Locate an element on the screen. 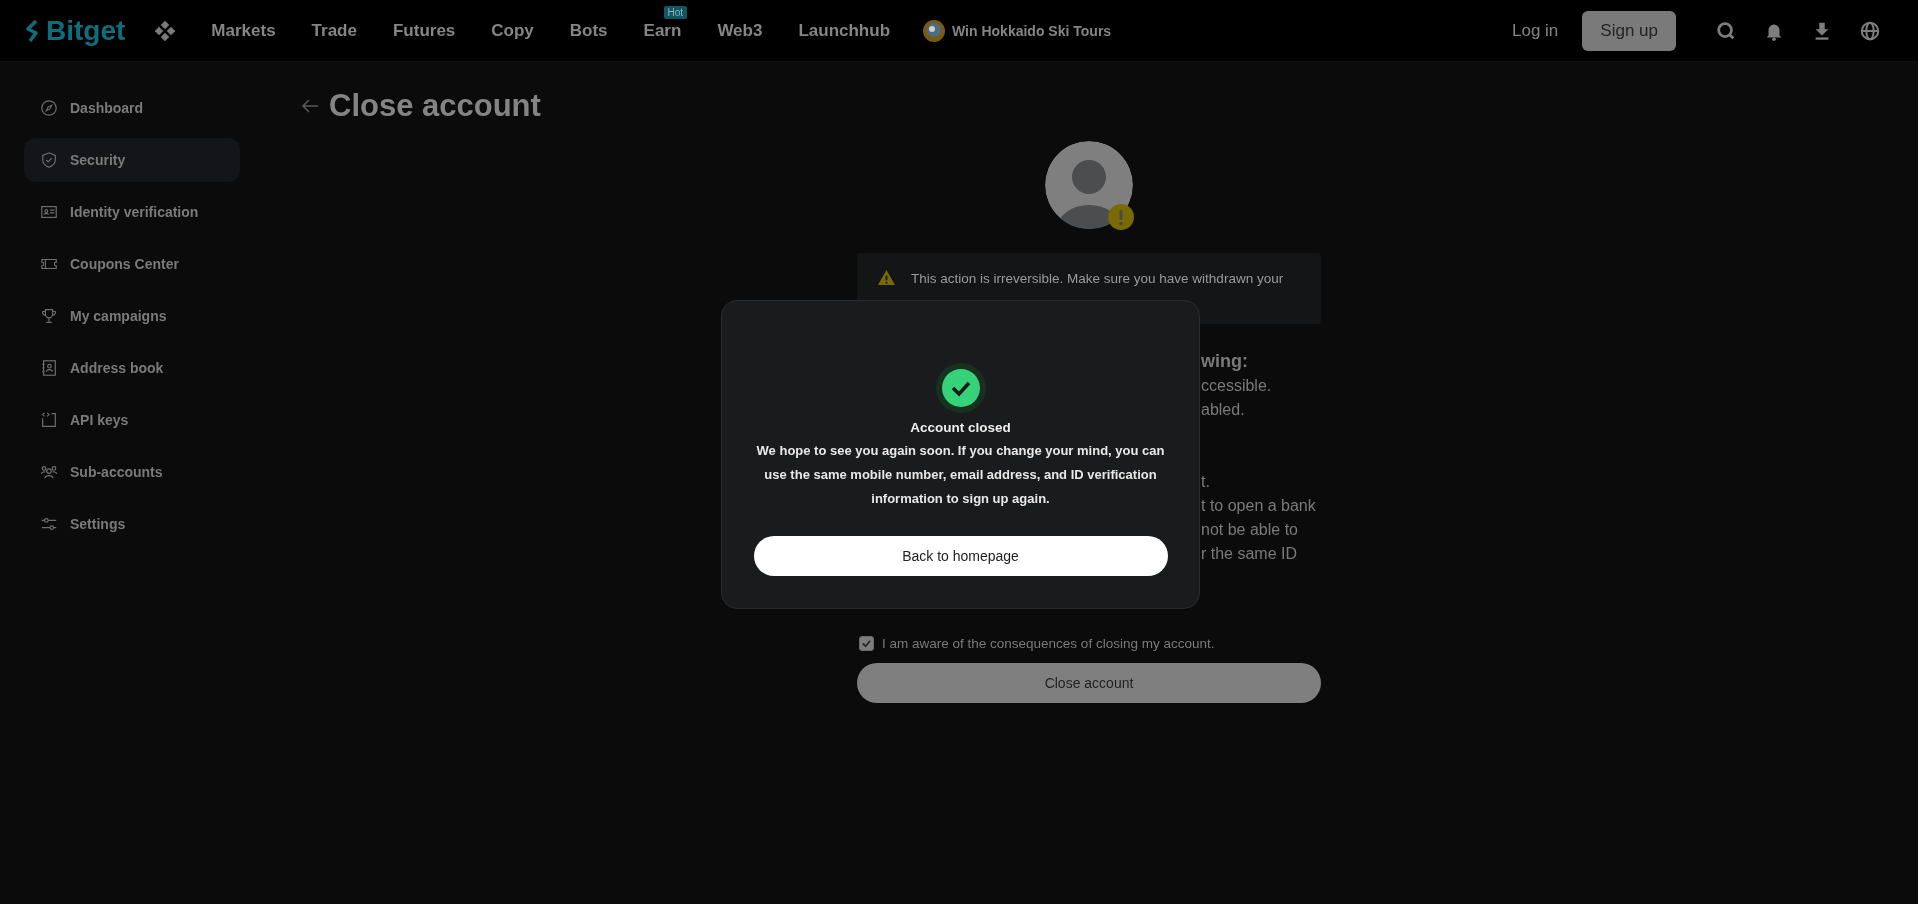 The image size is (1918, 904). promo-link: Win Hokkaido Ski Tours is located at coordinates (1017, 30).